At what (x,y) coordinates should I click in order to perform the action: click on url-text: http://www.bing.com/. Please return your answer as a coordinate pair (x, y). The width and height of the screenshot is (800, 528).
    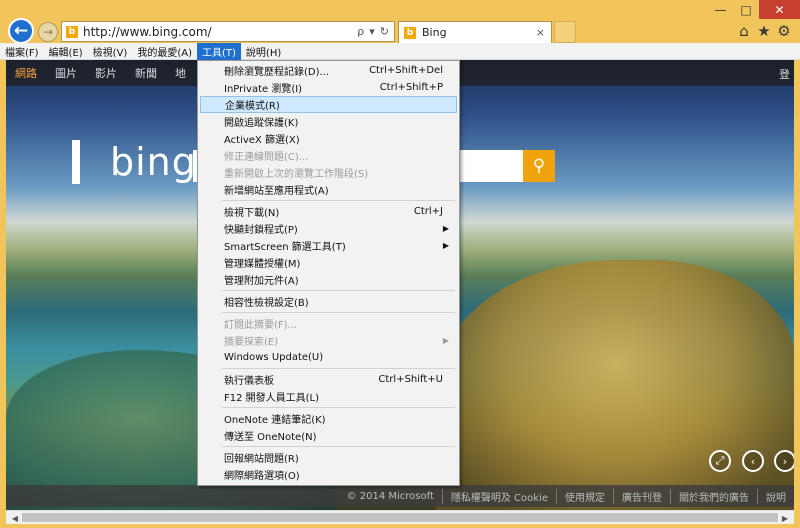
    Looking at the image, I should click on (220, 32).